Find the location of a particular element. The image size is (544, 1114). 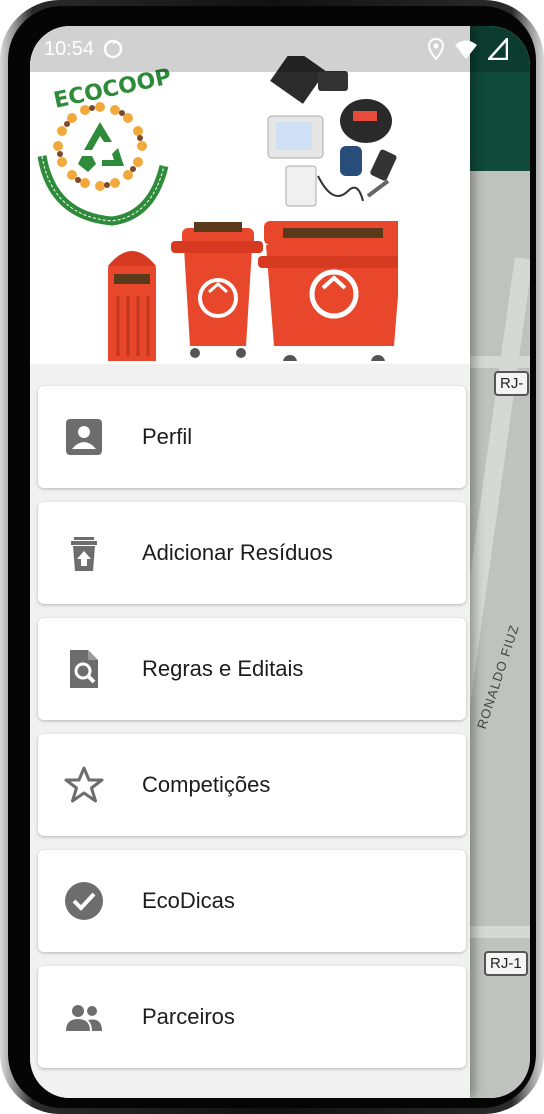

menu-item-label: Adicionar Resíduos is located at coordinates (237, 552).